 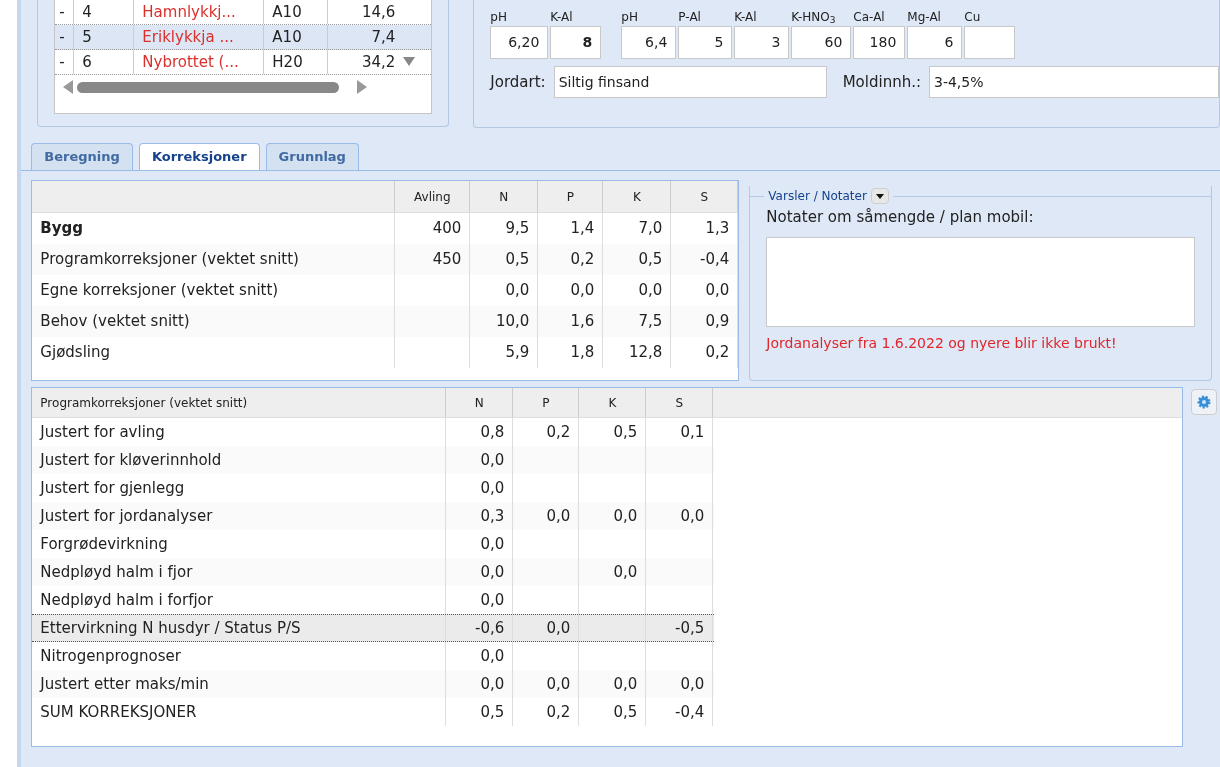 I want to click on table-title: Programkorreksjoner (vektet snitt), so click(x=239, y=402).